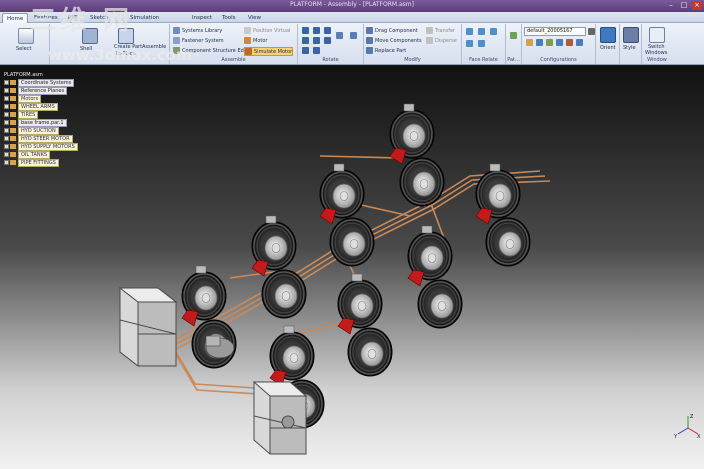  I want to click on rotate-group: Rotate, so click(331, 44).